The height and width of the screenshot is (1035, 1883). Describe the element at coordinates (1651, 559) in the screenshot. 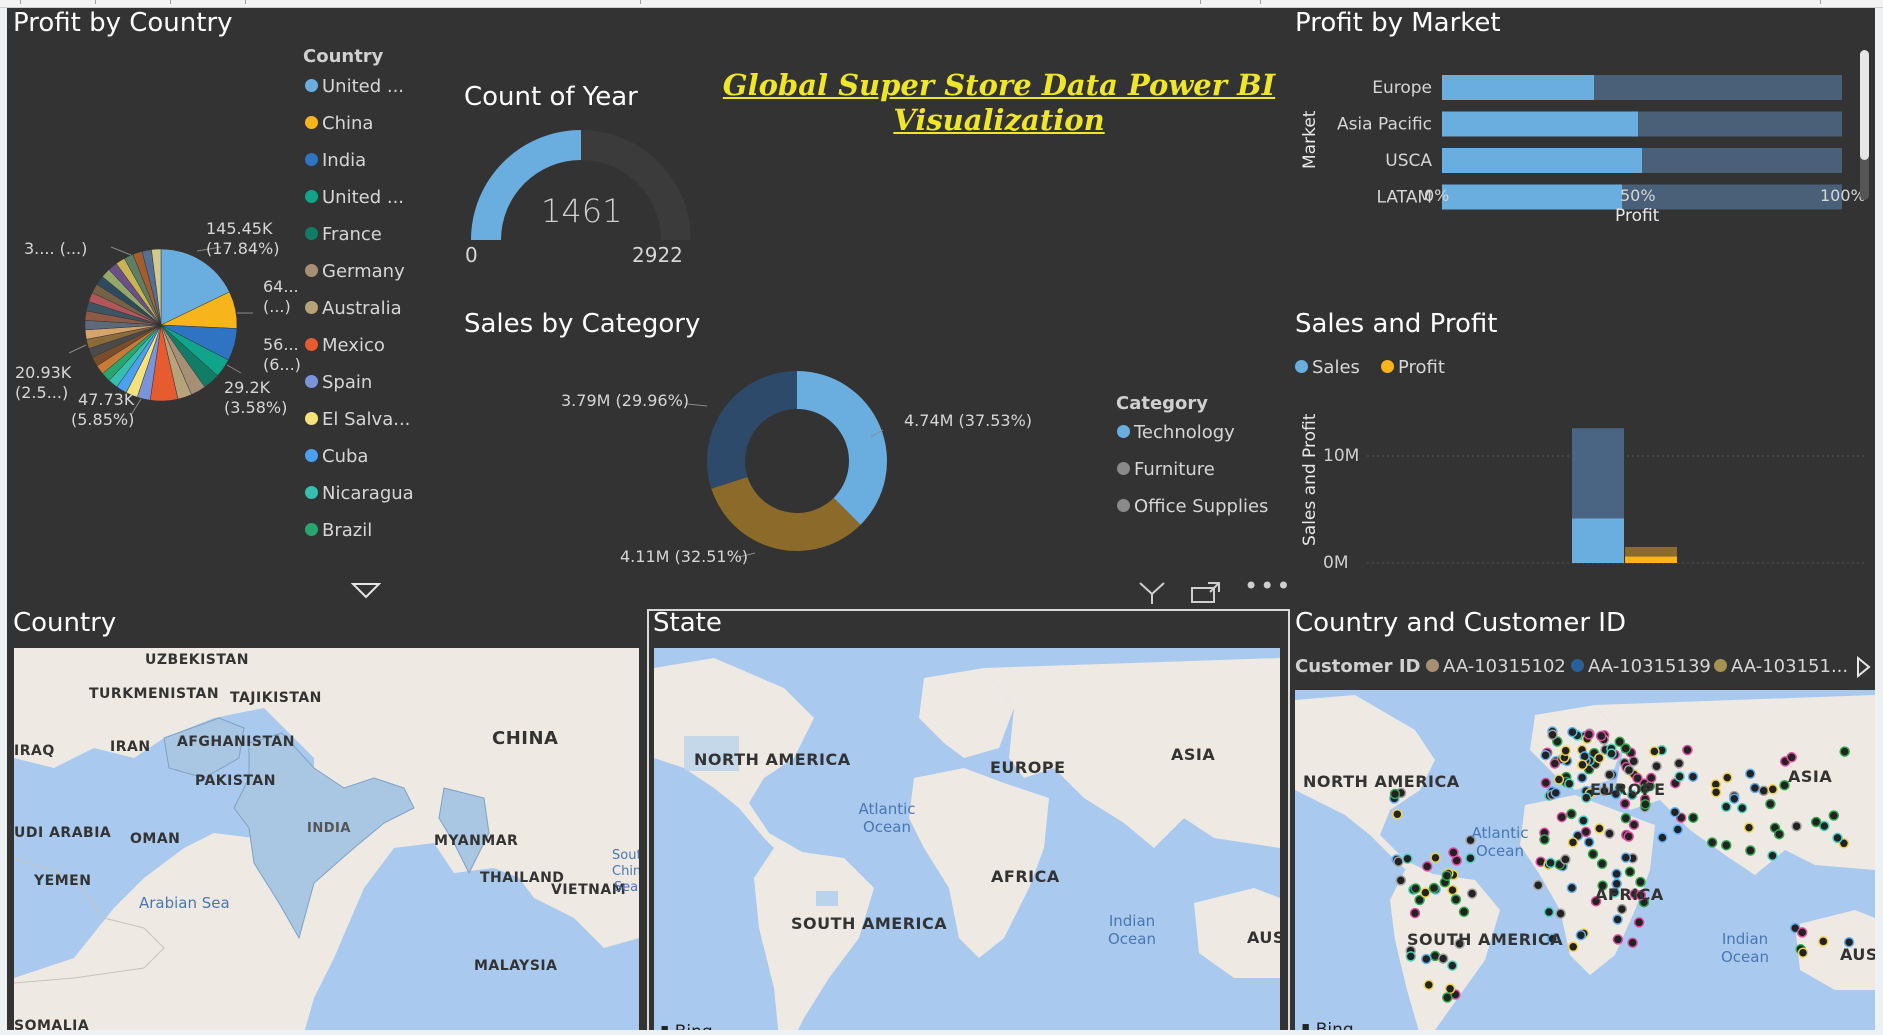

I see `profit-bar` at that location.